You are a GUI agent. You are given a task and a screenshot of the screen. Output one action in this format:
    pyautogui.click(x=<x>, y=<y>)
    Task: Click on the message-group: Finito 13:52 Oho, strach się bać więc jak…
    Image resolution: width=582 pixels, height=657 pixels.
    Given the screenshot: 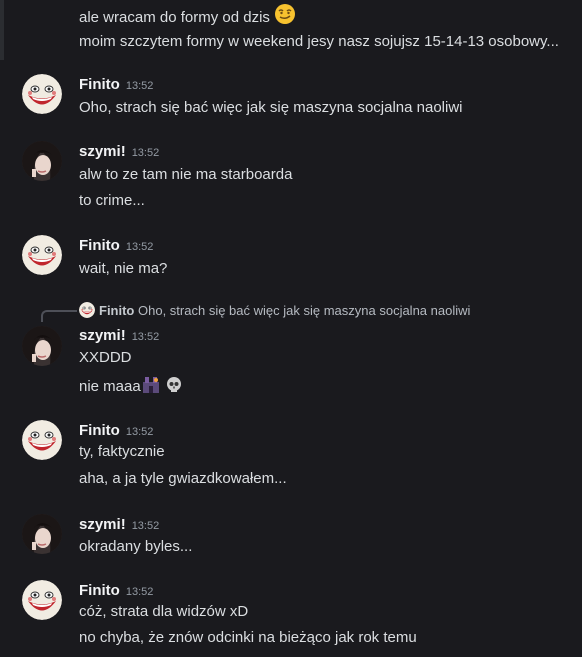 What is the action you would take?
    pyautogui.click(x=291, y=99)
    